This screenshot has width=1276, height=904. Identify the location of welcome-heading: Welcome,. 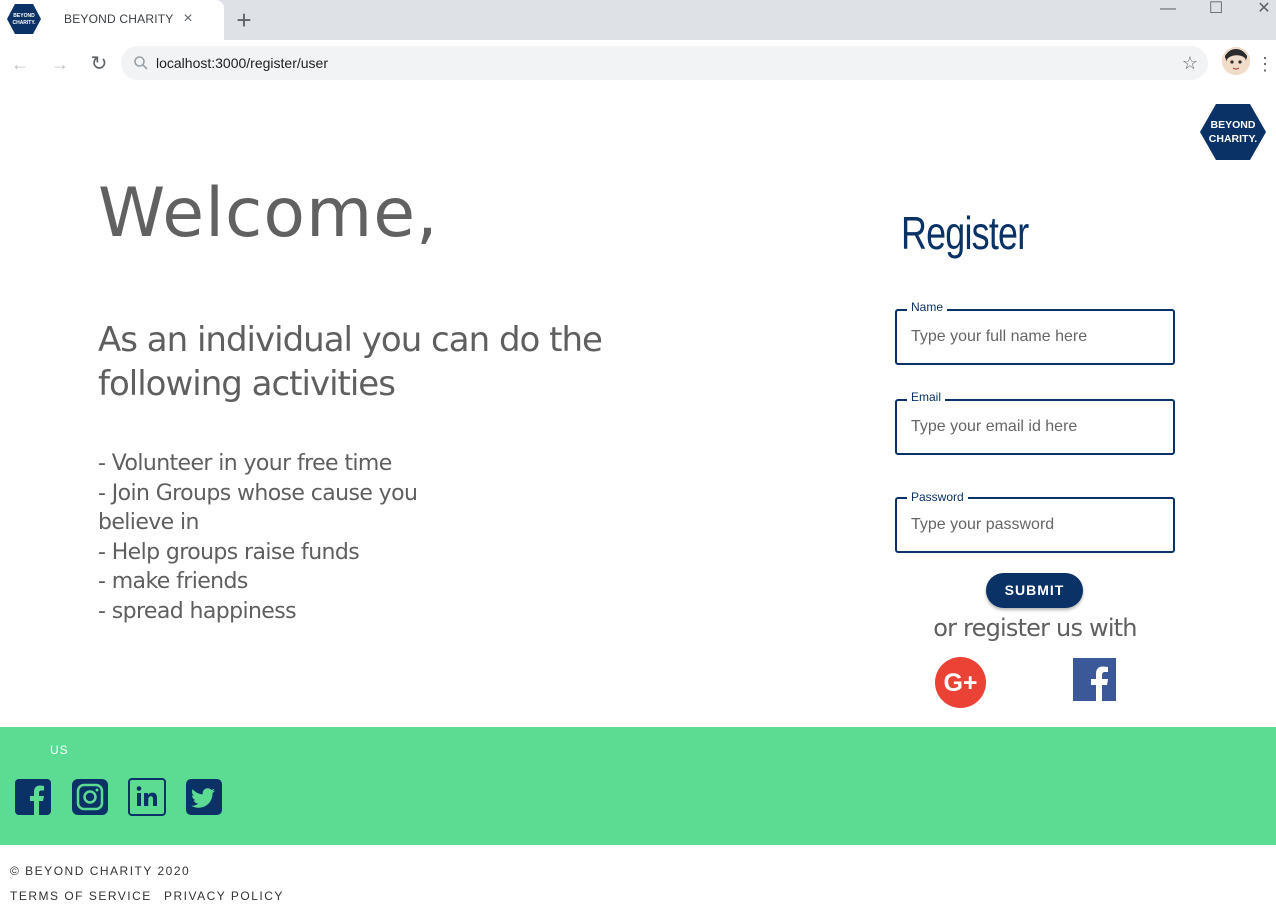
(268, 213).